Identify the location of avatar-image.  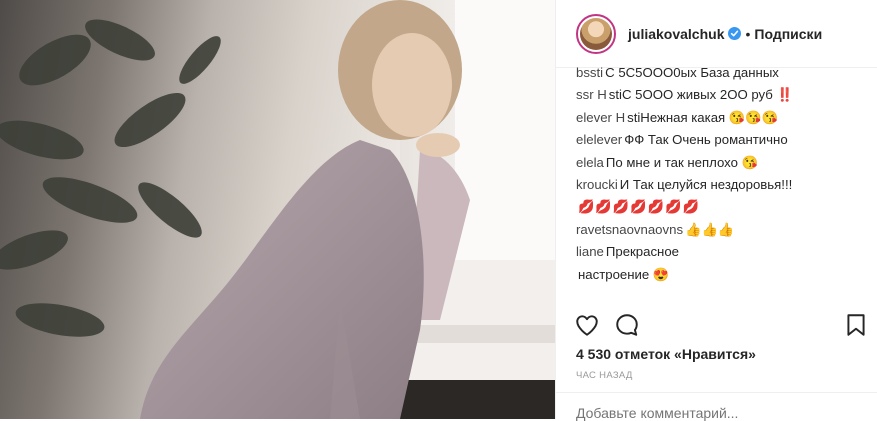
(596, 33).